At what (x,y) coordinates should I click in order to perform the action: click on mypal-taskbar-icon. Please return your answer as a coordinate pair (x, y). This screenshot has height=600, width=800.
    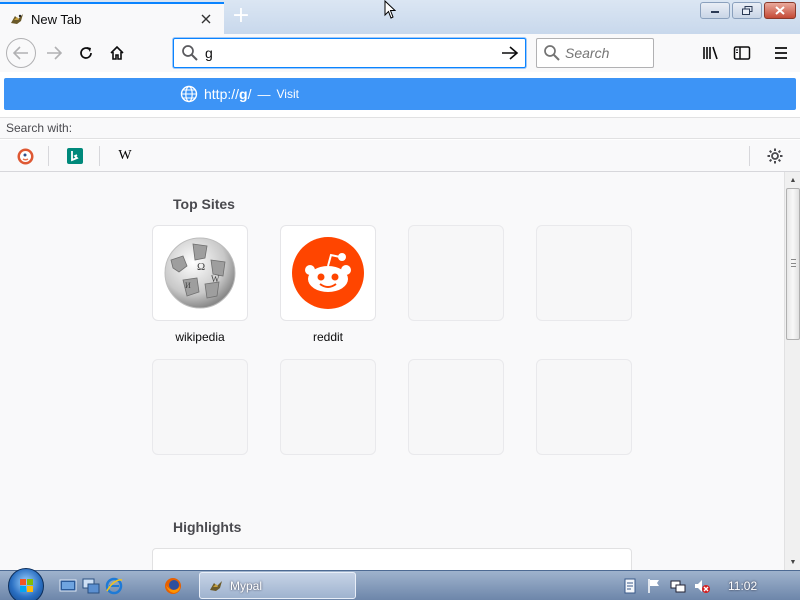
    Looking at the image, I should click on (216, 585).